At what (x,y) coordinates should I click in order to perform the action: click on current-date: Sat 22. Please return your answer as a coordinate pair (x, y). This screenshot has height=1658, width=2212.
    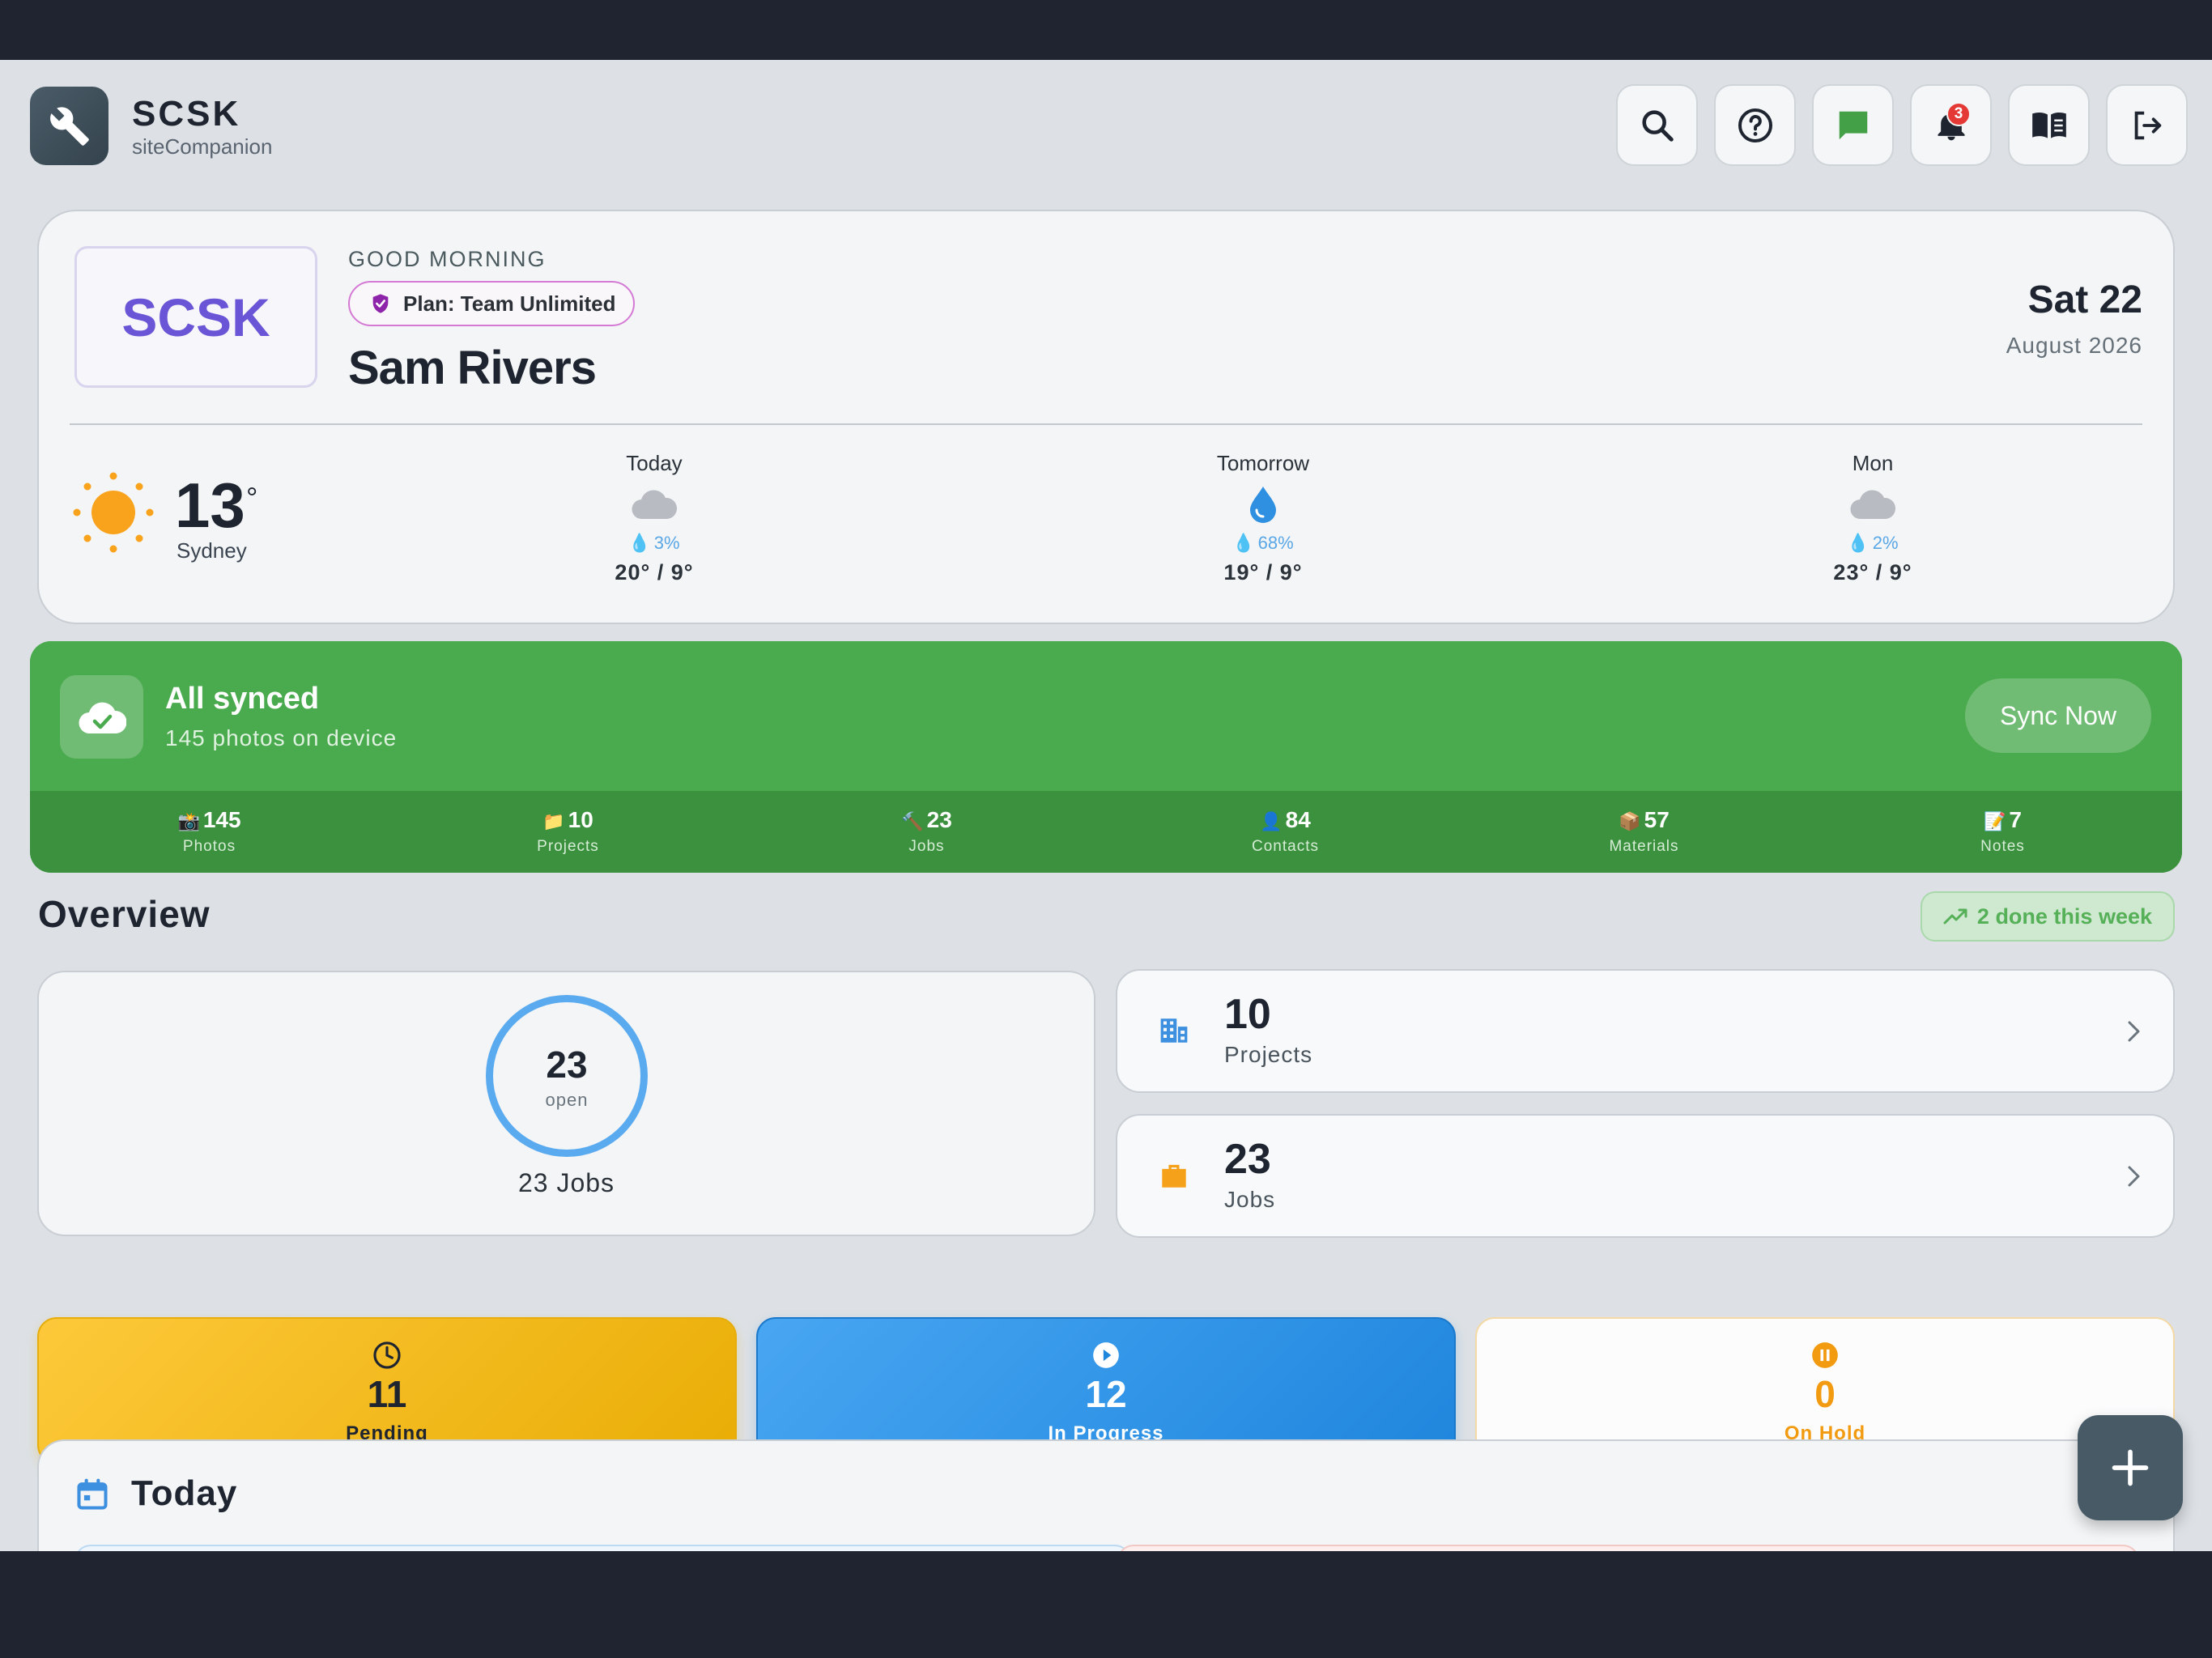
    Looking at the image, I should click on (2084, 299).